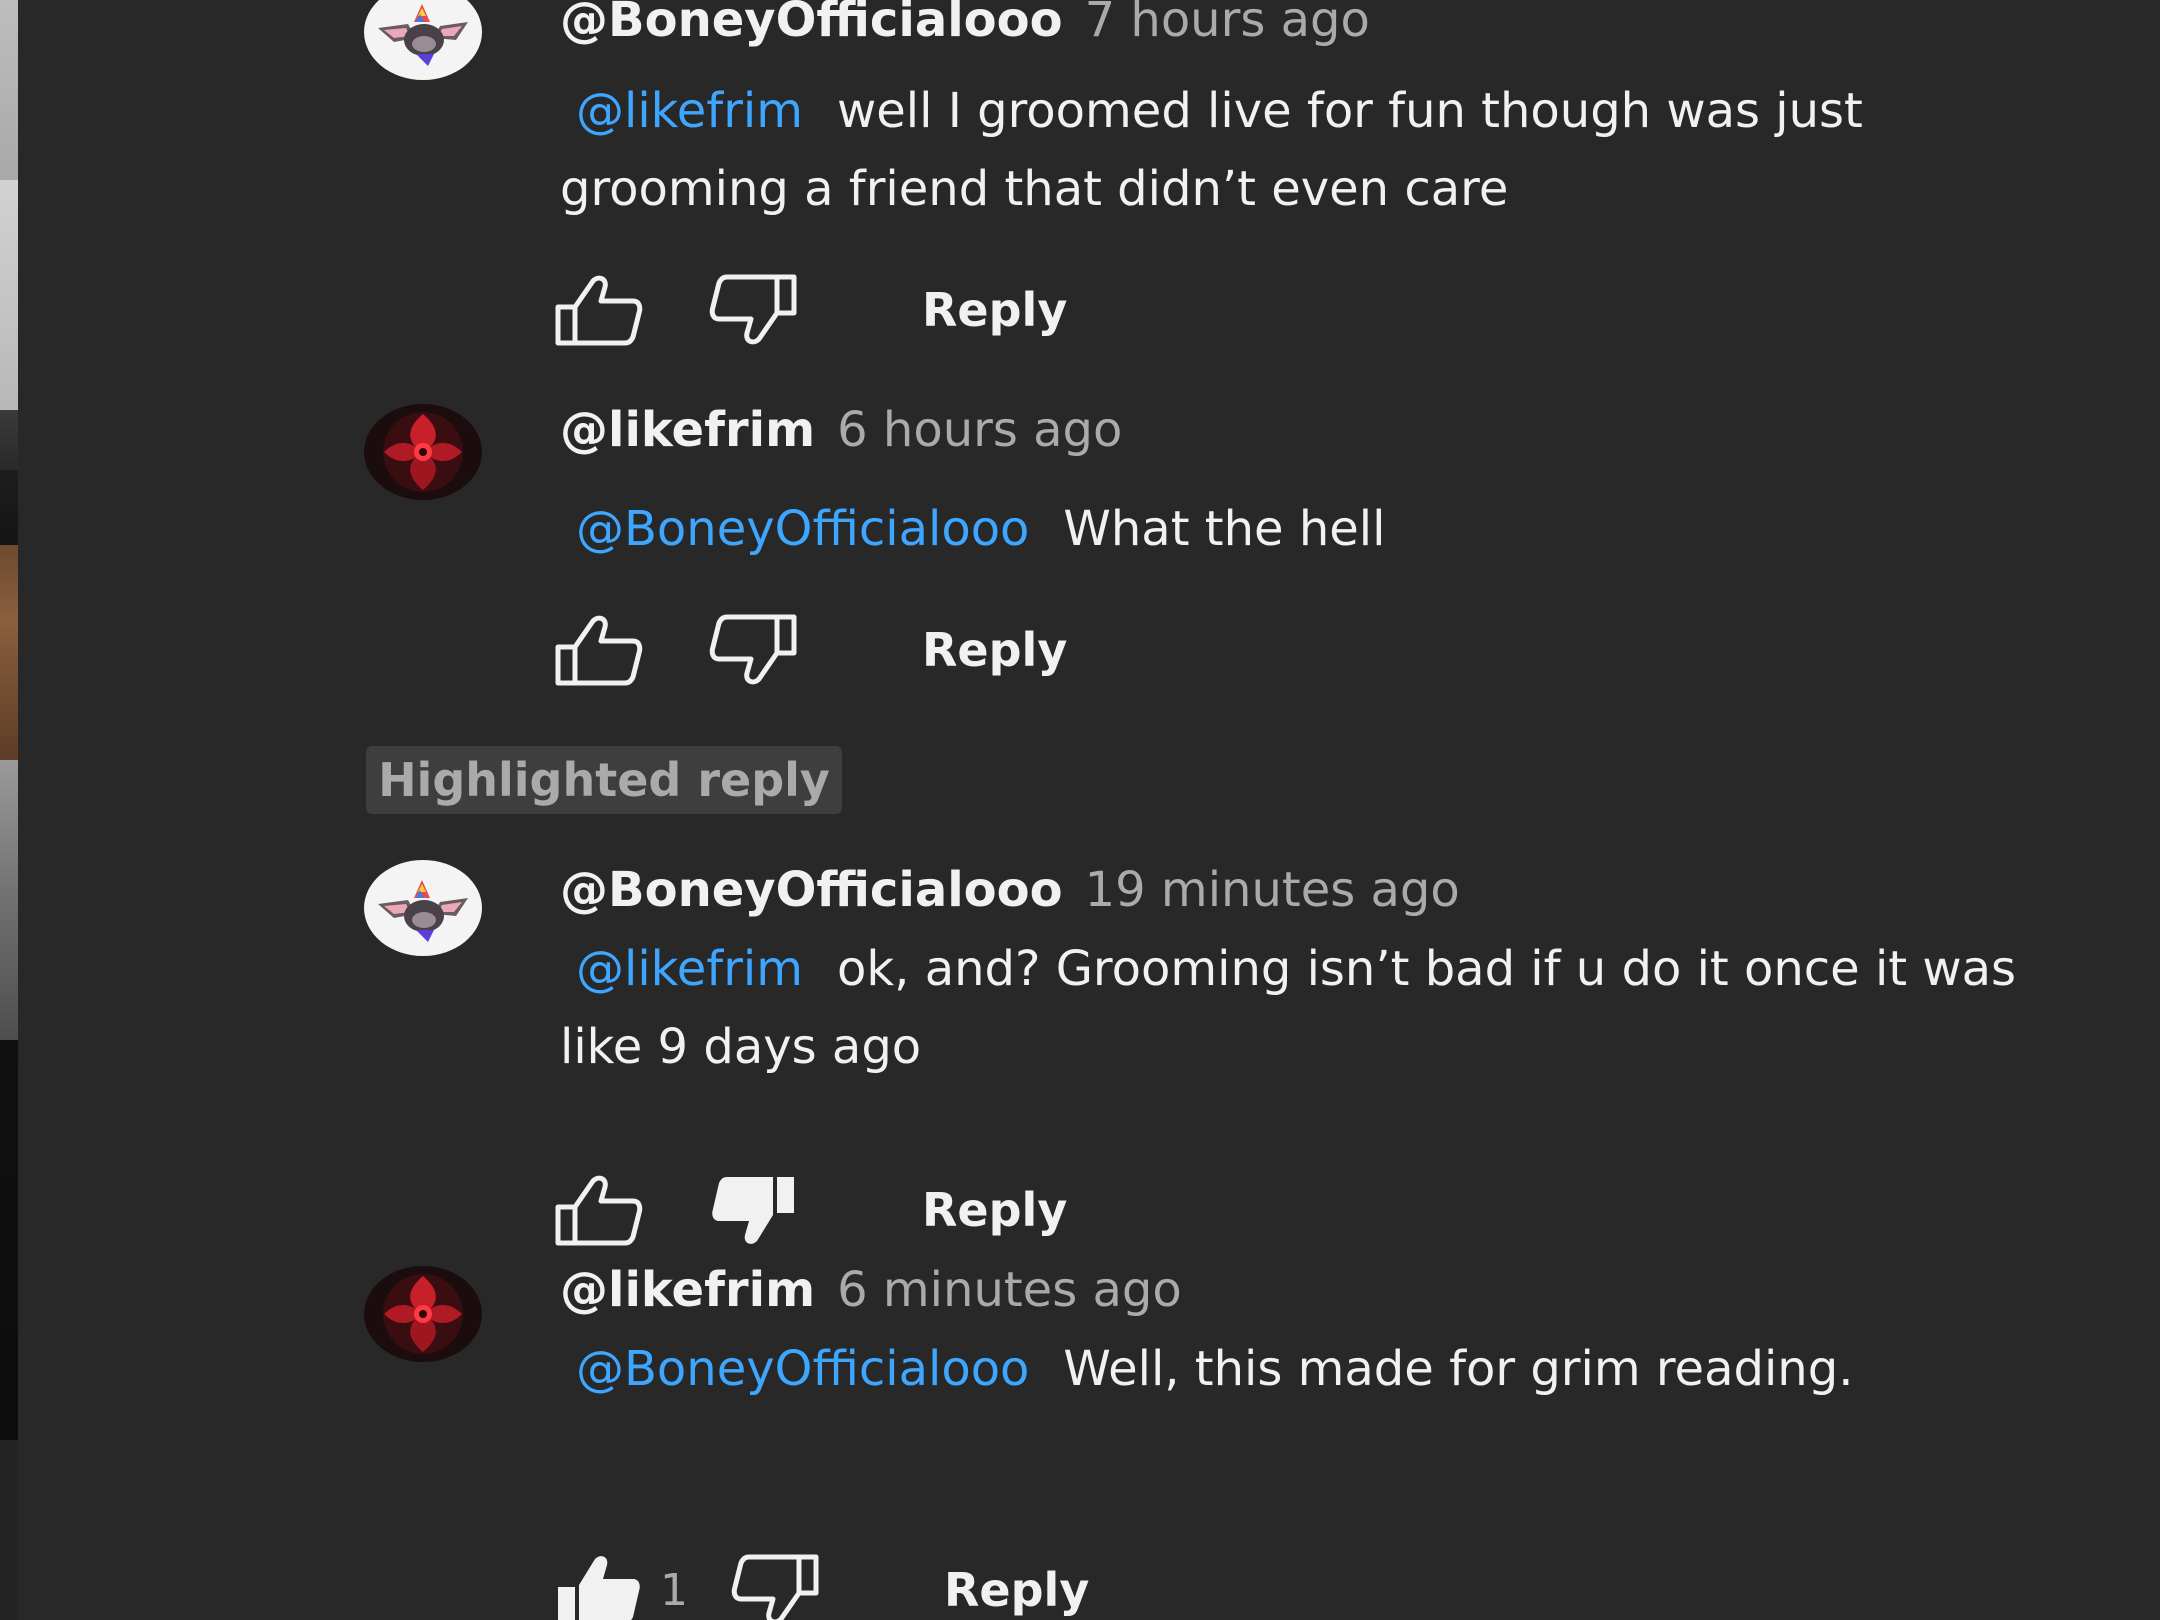 The image size is (2160, 1620). What do you see at coordinates (1272, 890) in the screenshot?
I see `comment-timestamp: 19 minutes ago` at bounding box center [1272, 890].